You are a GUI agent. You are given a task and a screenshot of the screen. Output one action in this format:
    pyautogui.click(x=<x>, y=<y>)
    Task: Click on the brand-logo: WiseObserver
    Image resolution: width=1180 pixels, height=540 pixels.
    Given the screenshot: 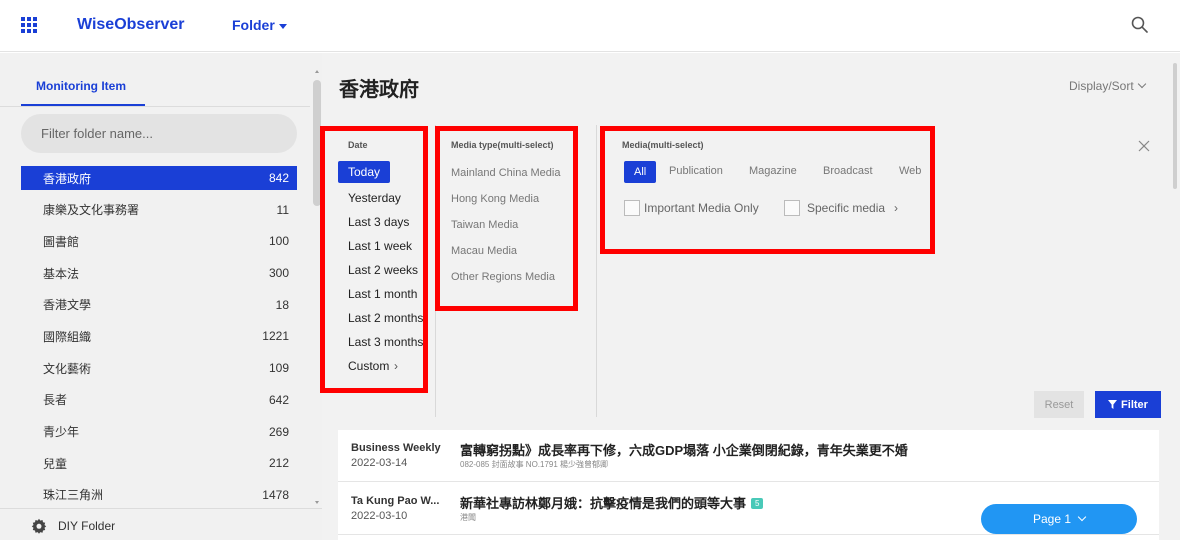 What is the action you would take?
    pyautogui.click(x=130, y=25)
    